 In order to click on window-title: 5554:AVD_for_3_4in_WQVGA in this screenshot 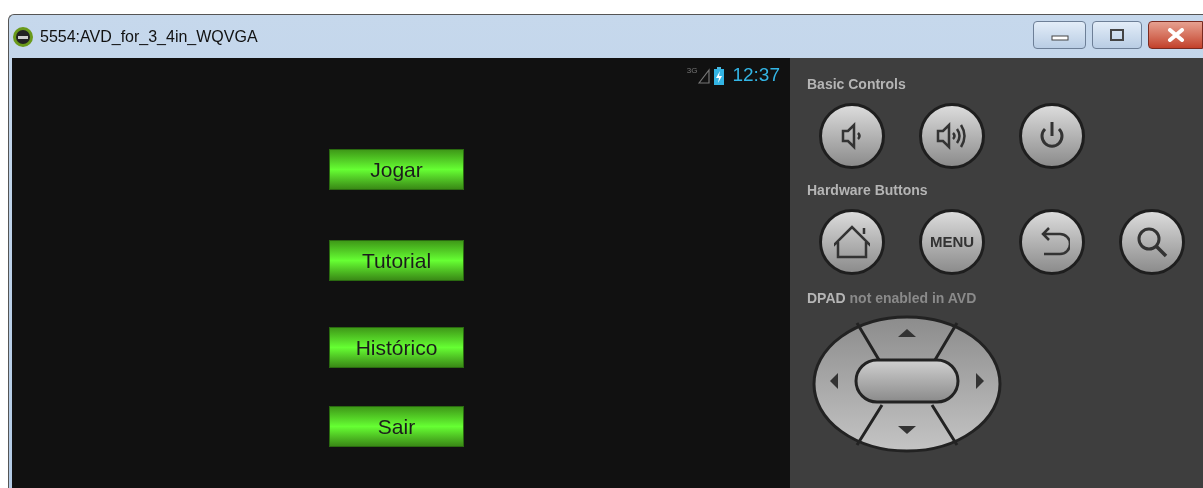, I will do `click(149, 36)`.